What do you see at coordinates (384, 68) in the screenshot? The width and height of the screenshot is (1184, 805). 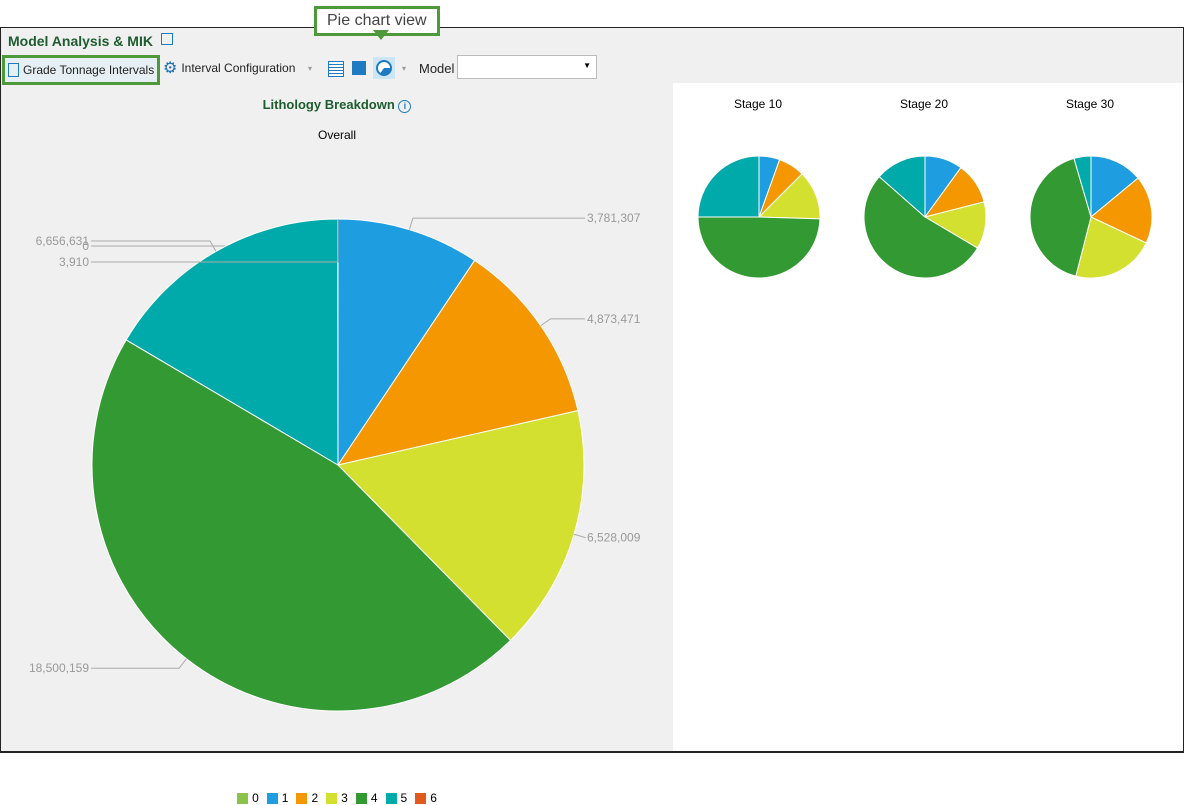 I see `pie-chart-view-icon` at bounding box center [384, 68].